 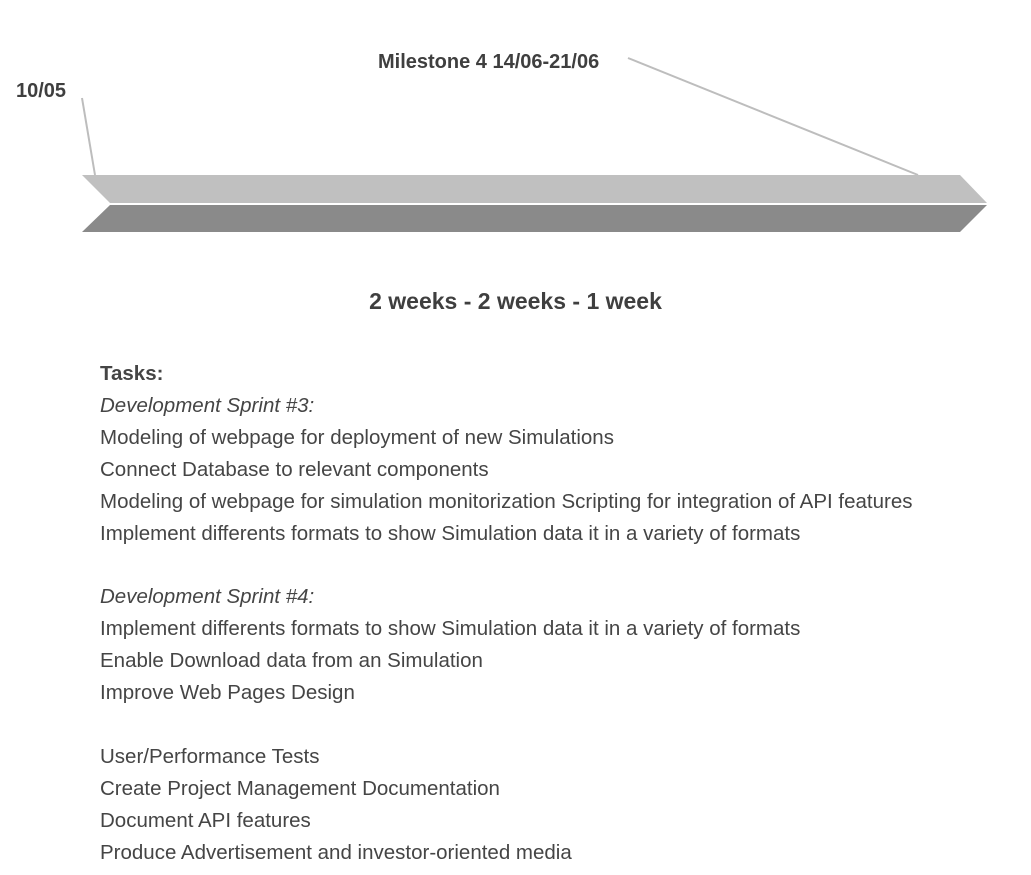 What do you see at coordinates (132, 373) in the screenshot?
I see `tasks-heading: Tasks:` at bounding box center [132, 373].